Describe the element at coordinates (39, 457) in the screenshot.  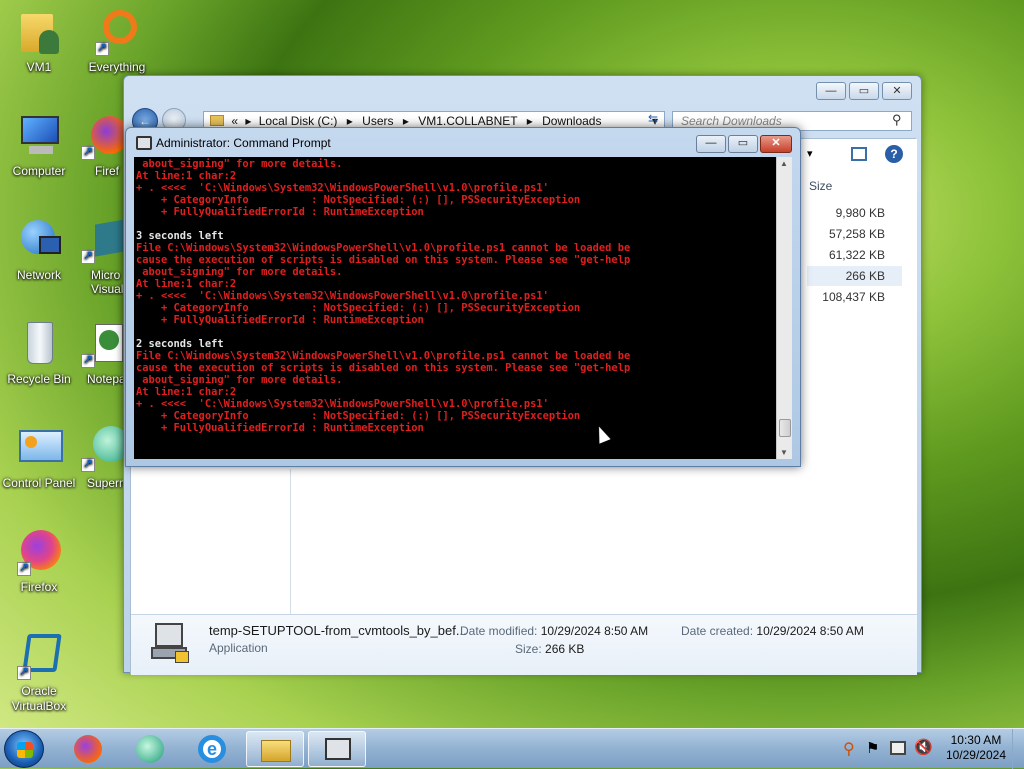
I see `desktop-icon-control-panel: Control Panel` at that location.